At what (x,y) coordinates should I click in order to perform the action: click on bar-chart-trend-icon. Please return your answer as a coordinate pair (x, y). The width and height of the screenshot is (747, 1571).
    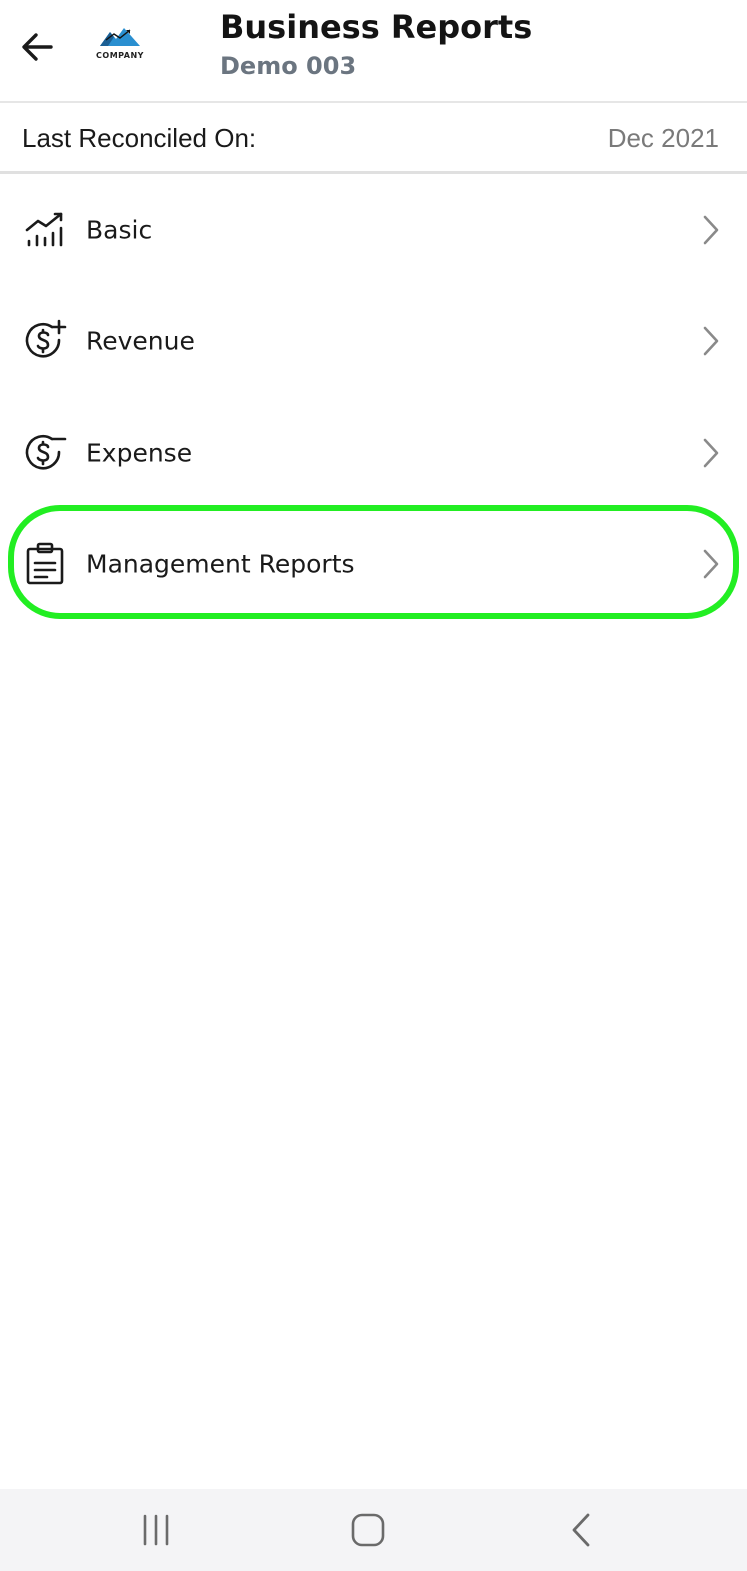
    Looking at the image, I should click on (44, 229).